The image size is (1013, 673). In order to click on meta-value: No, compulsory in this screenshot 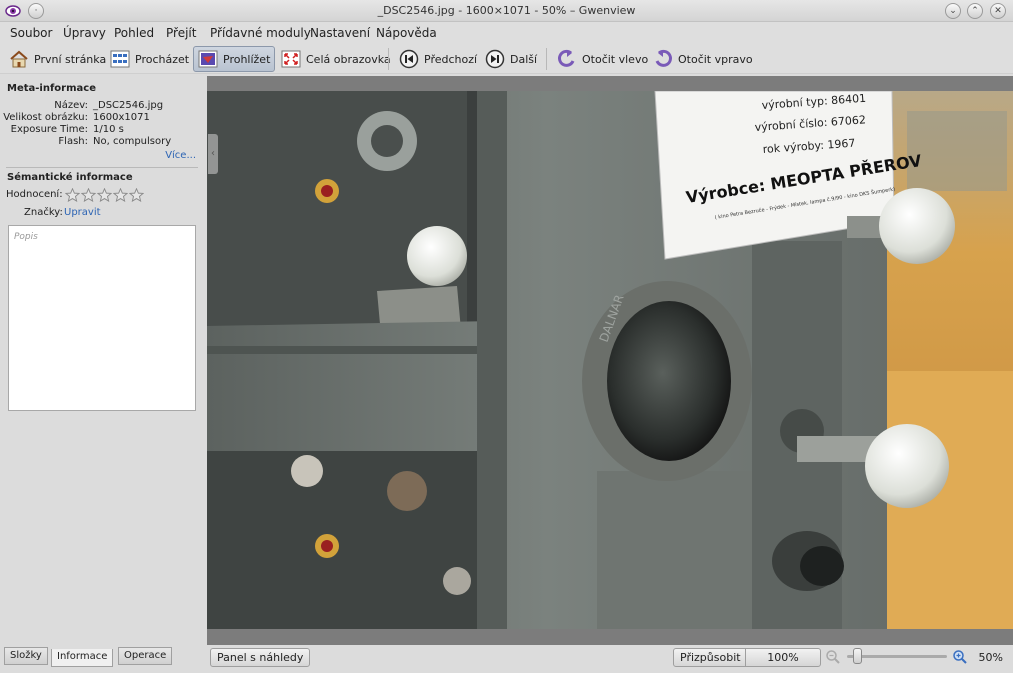, I will do `click(132, 141)`.